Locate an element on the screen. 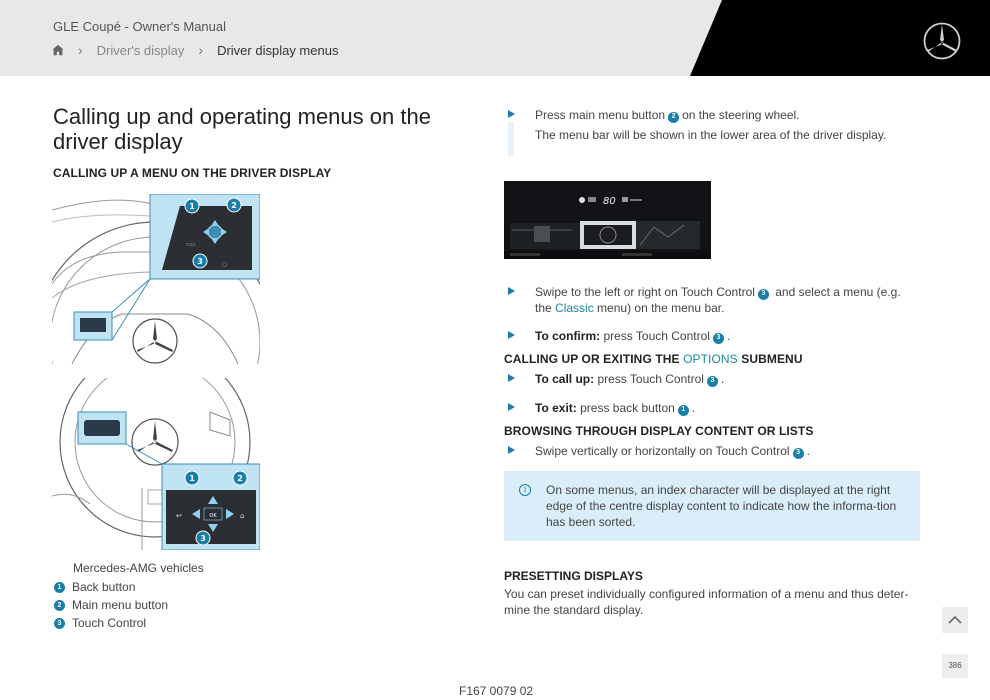  image-code: F167 0079 02 is located at coordinates (496, 691).